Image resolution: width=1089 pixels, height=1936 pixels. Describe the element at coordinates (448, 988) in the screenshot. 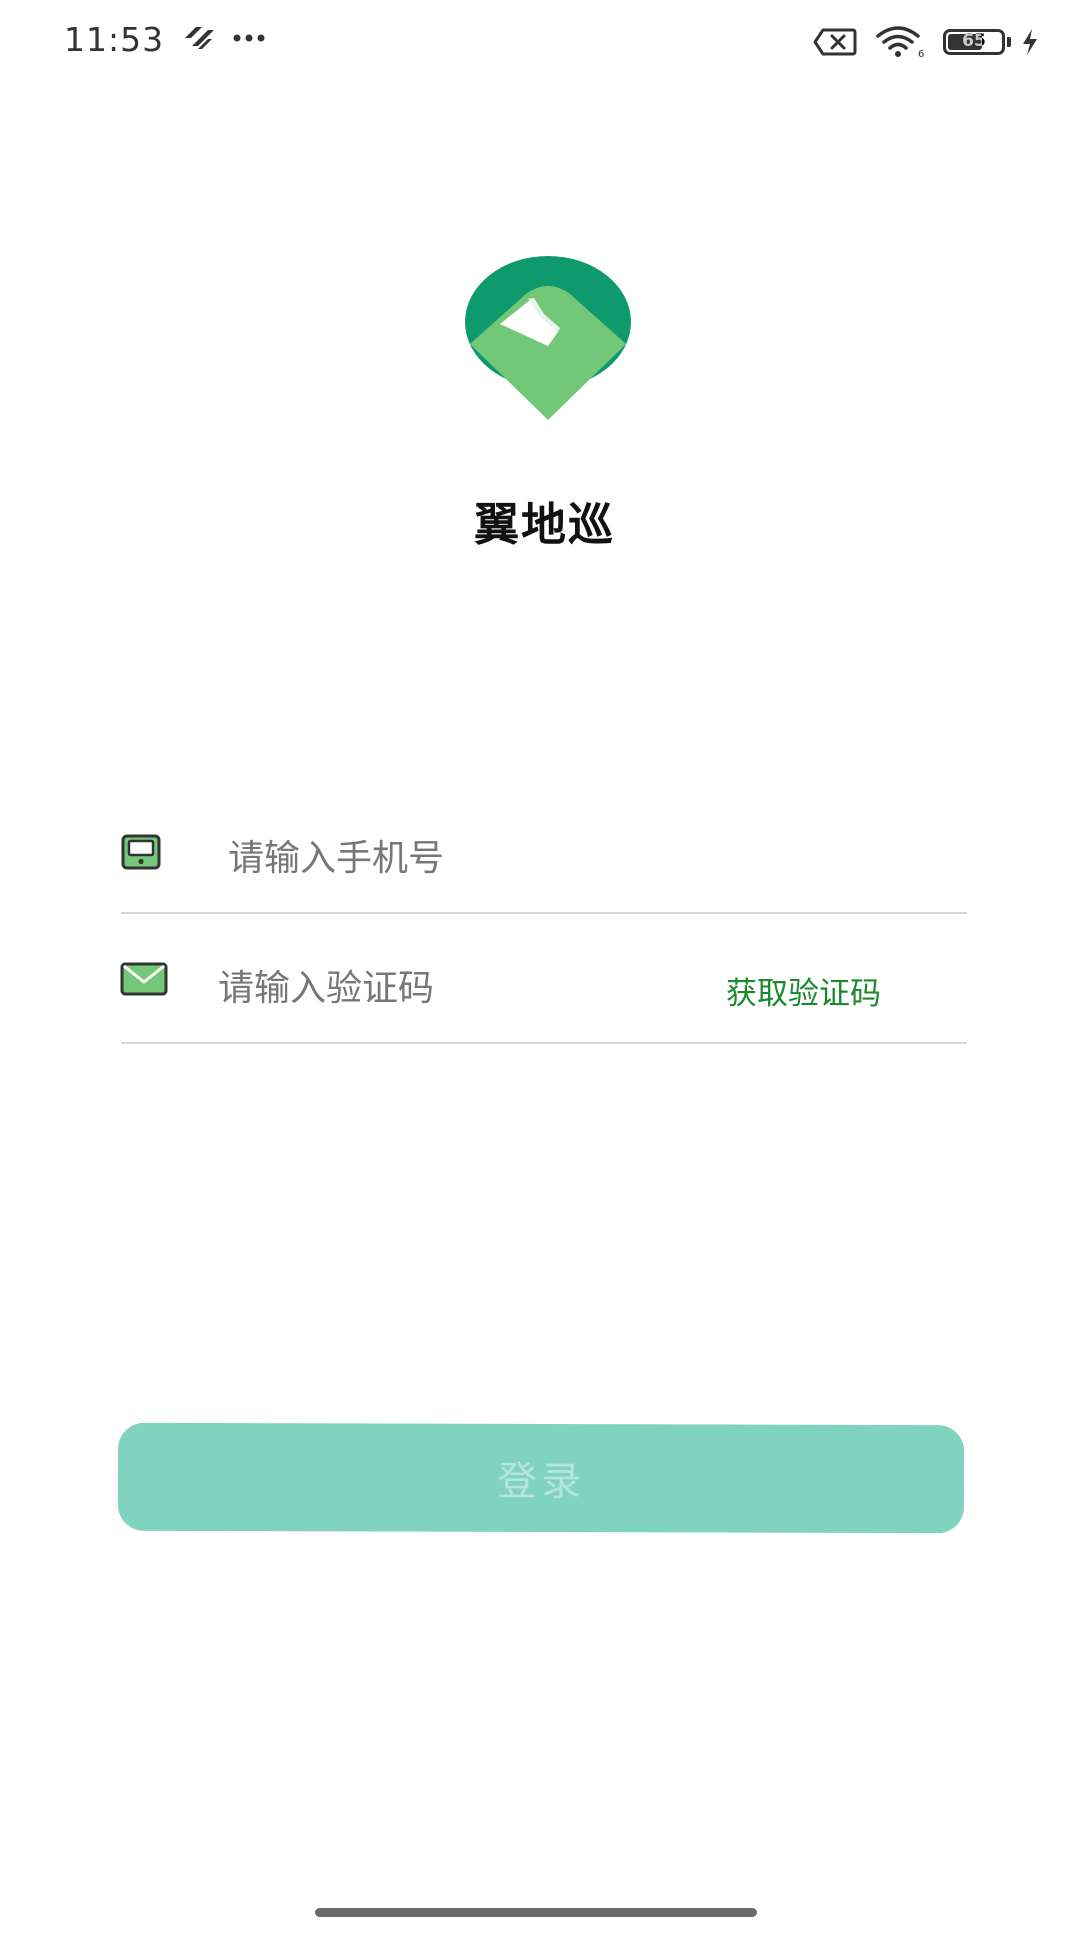

I see `verification-code-input` at that location.